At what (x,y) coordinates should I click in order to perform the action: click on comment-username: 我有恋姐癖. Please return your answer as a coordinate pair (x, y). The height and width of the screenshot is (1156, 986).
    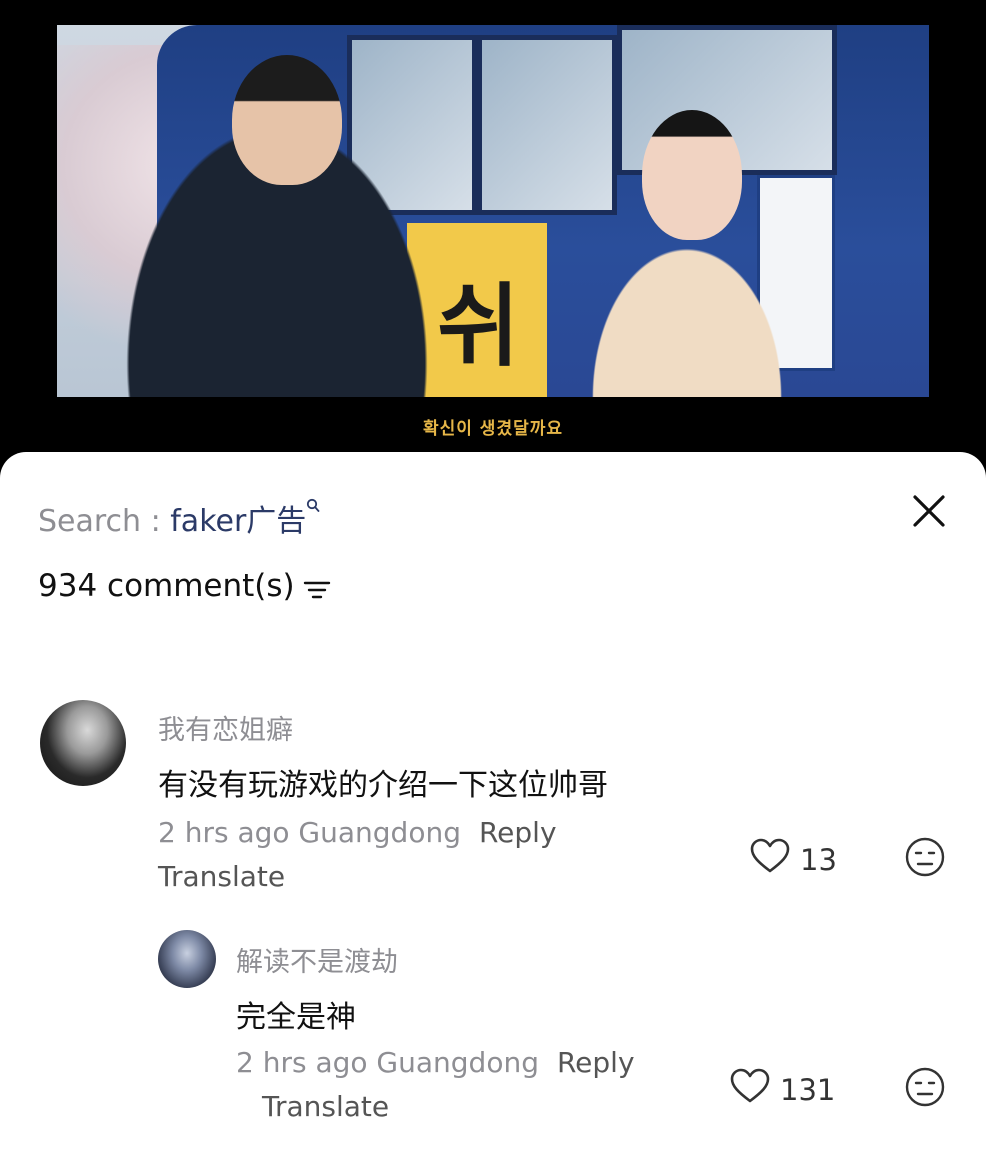
    Looking at the image, I should click on (225, 727).